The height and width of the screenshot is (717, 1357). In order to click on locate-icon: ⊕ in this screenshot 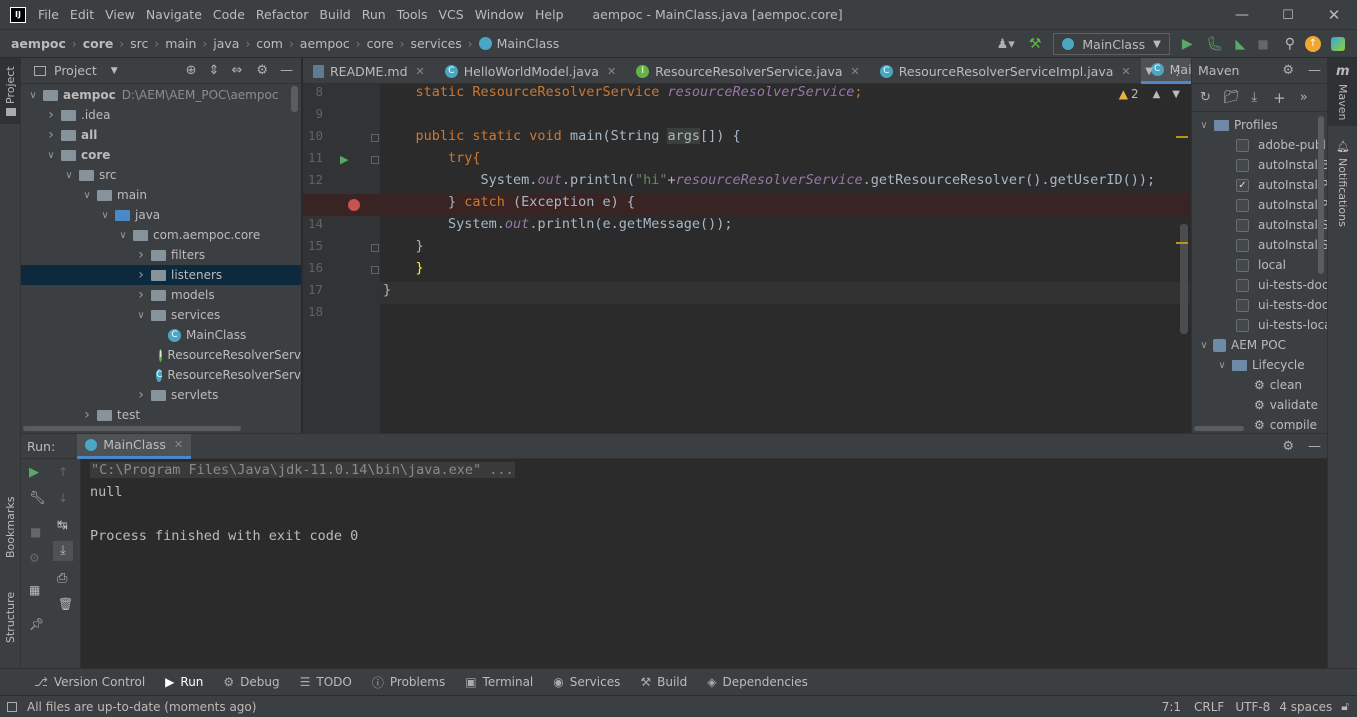, I will do `click(191, 70)`.